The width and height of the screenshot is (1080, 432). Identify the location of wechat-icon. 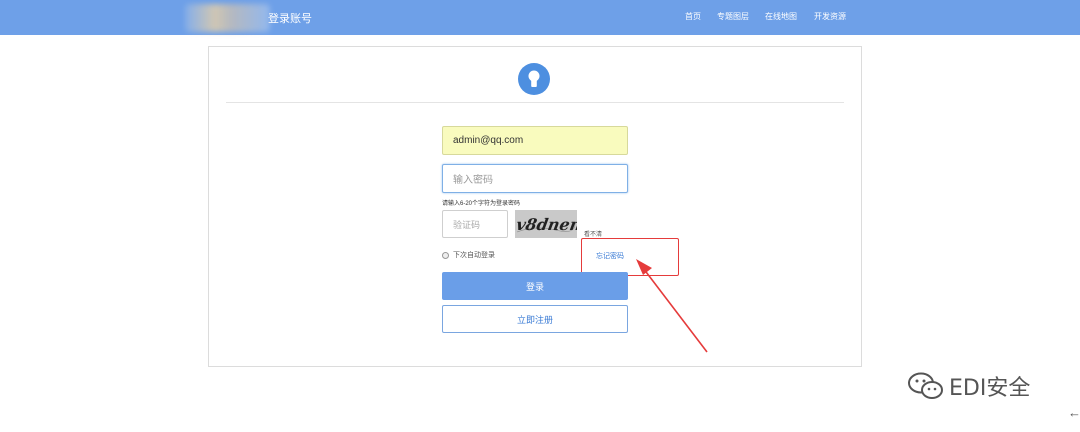
(925, 385).